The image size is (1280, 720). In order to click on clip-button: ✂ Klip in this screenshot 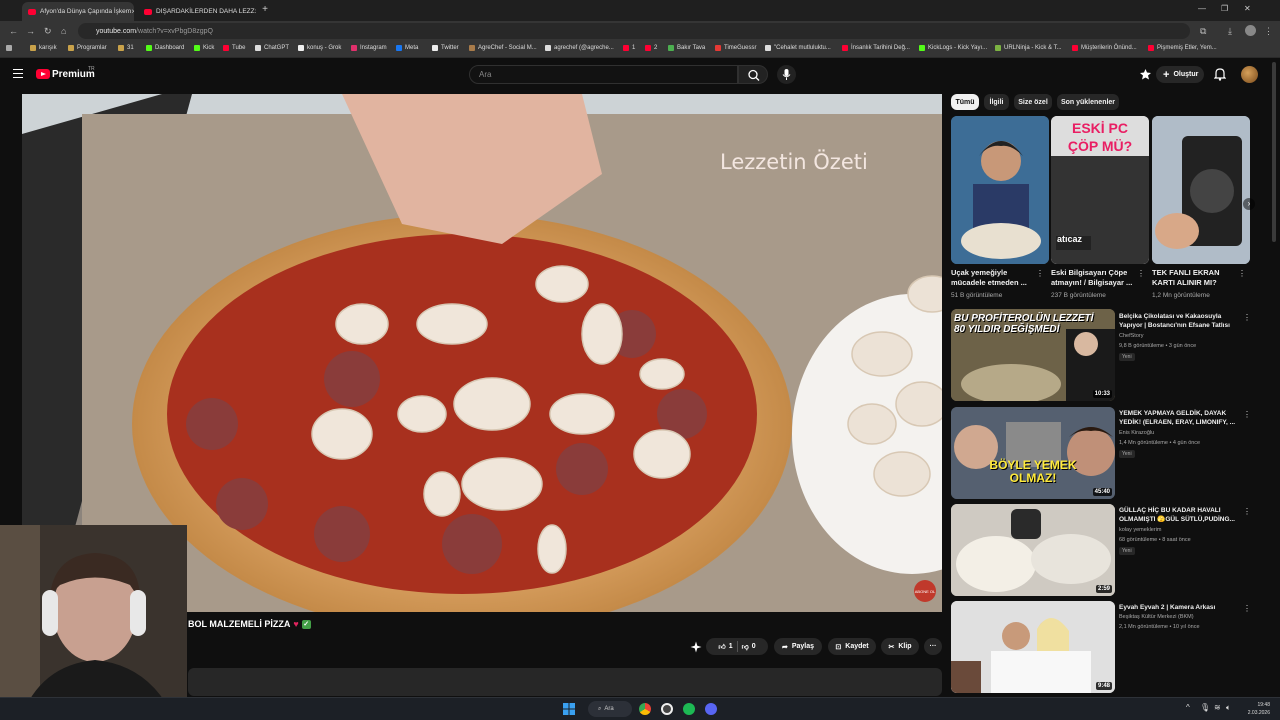, I will do `click(900, 646)`.